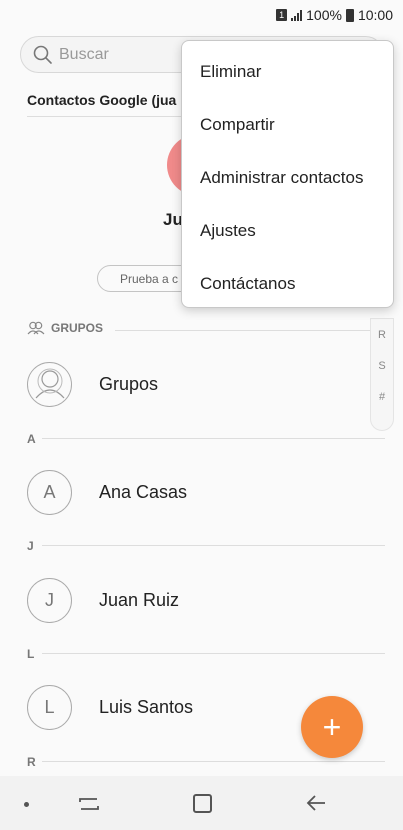  I want to click on clock: 10:00, so click(375, 15).